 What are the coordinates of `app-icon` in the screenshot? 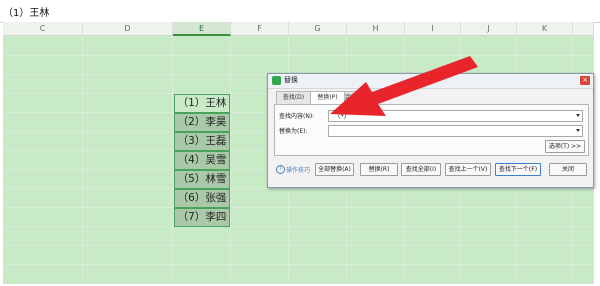 It's located at (276, 80).